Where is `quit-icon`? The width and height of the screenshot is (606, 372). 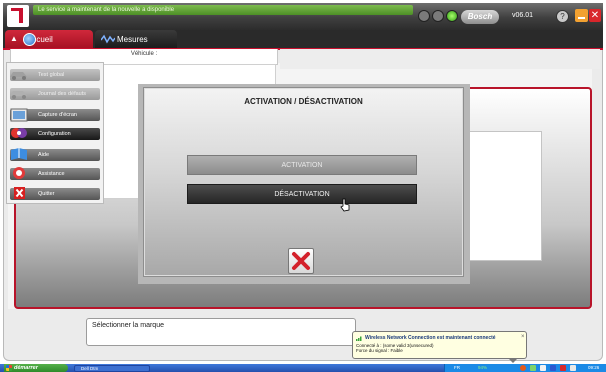
quit-icon is located at coordinates (19, 193).